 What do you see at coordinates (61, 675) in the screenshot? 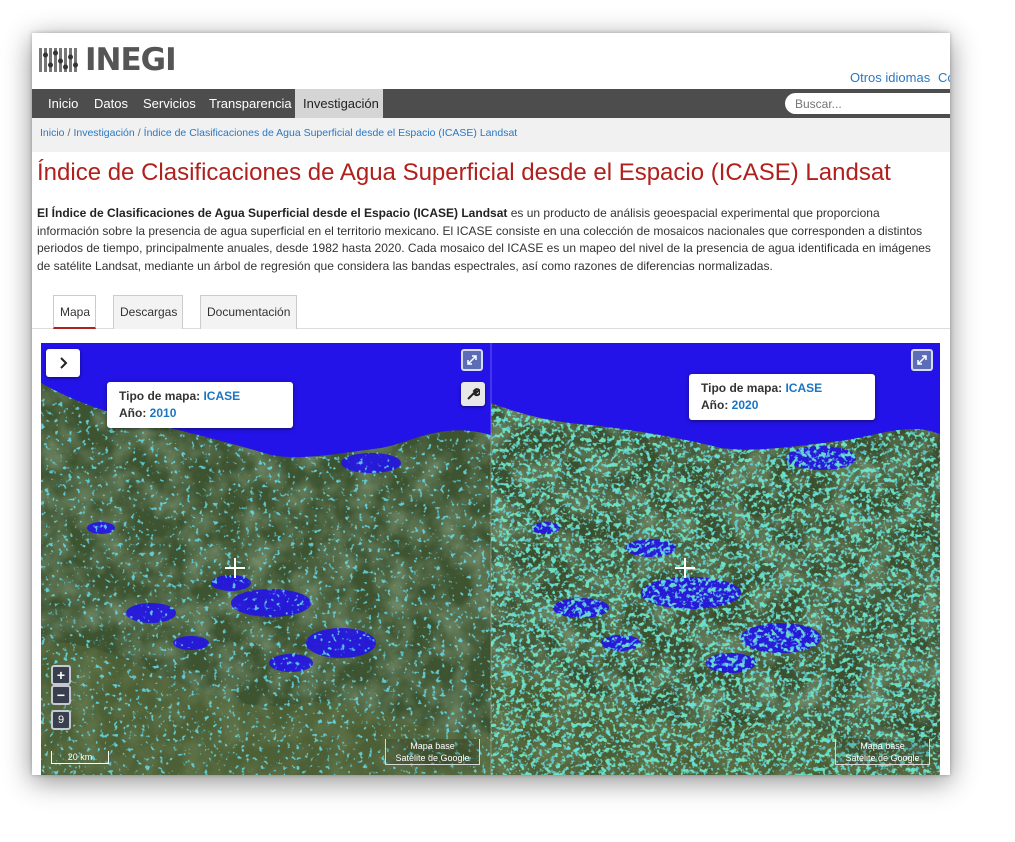
I see `zoom-in-button: +` at bounding box center [61, 675].